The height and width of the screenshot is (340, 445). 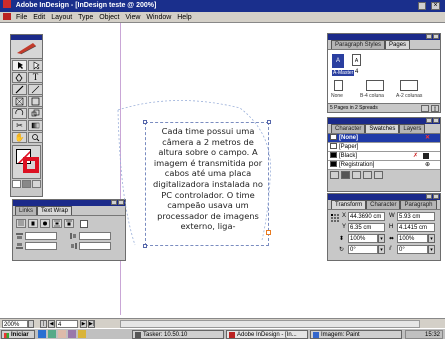 I want to click on bottom-offset-field, so click(x=41, y=246).